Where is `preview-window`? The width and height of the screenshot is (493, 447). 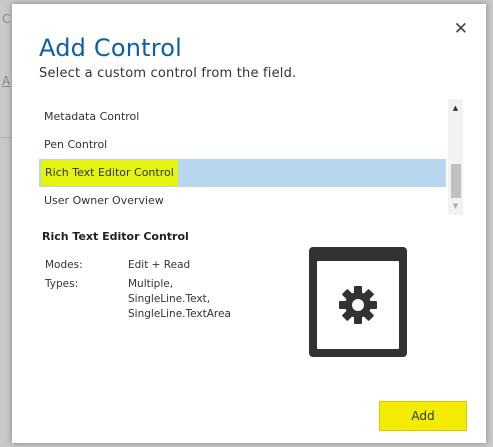
preview-window is located at coordinates (358, 305).